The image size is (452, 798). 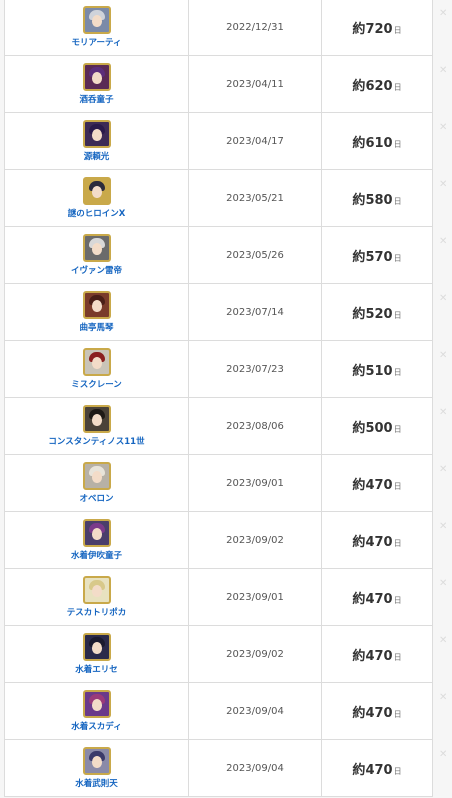 What do you see at coordinates (218, 711) in the screenshot?
I see `table-row: 水着スカディ 2023/09/04 約470日` at bounding box center [218, 711].